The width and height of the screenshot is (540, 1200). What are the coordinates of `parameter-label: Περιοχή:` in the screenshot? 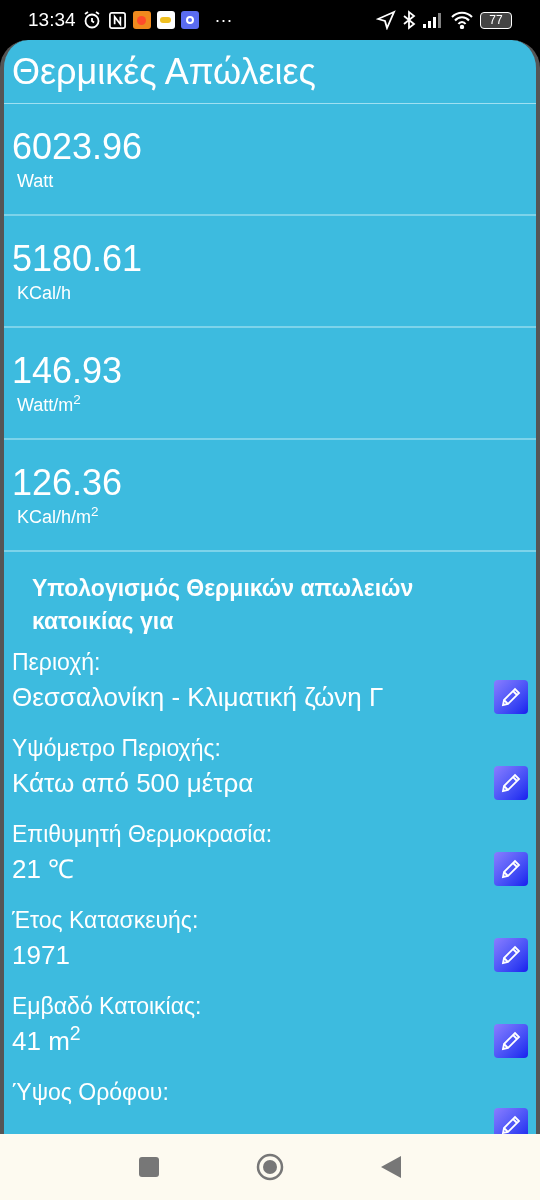 It's located at (57, 662).